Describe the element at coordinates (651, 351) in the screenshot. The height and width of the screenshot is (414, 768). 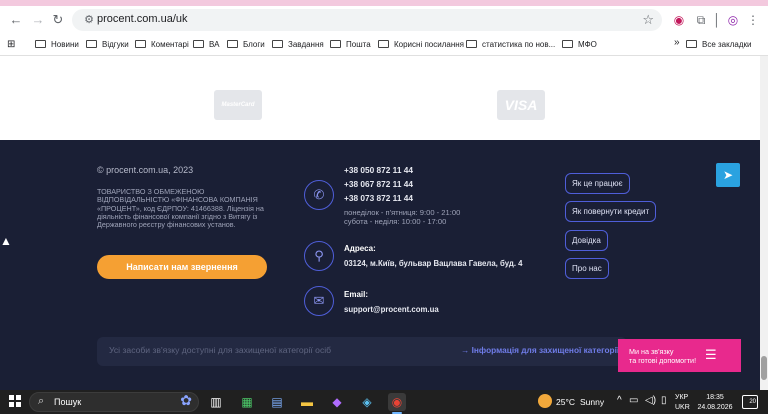
I see `help-line-1: Ми на зв'язку` at that location.